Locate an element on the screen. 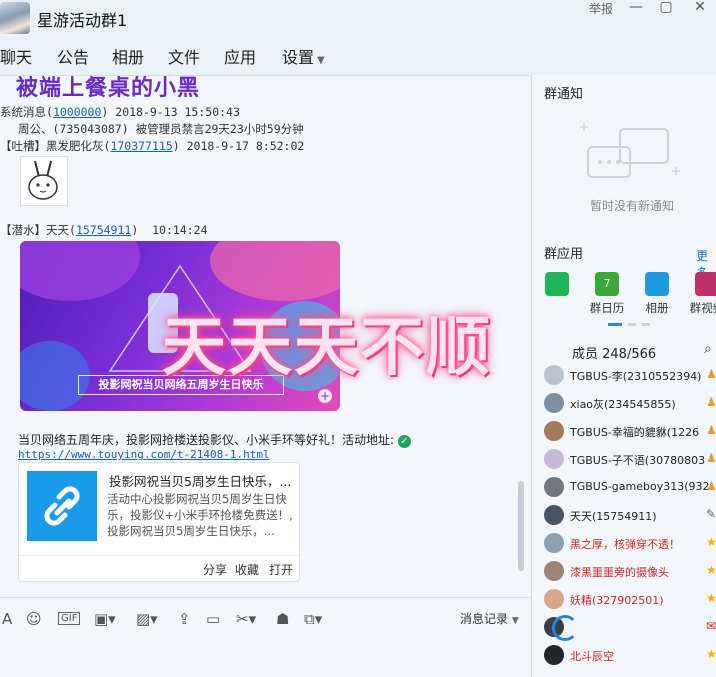 The image size is (716, 677). sender-id-link: 170377115 is located at coordinates (141, 146).